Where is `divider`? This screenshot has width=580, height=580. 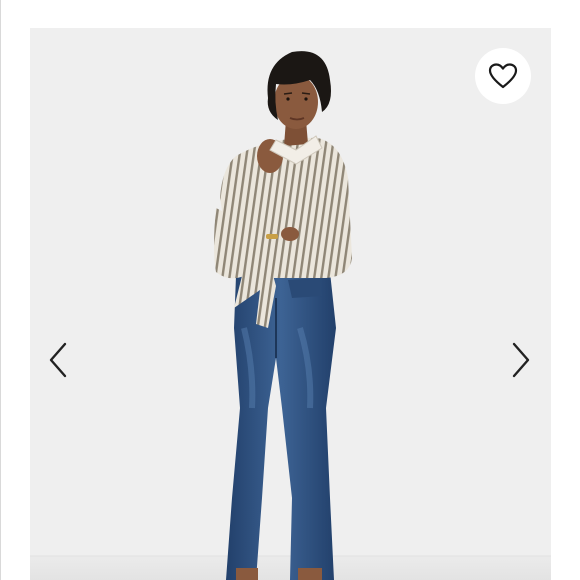 divider is located at coordinates (0, 290).